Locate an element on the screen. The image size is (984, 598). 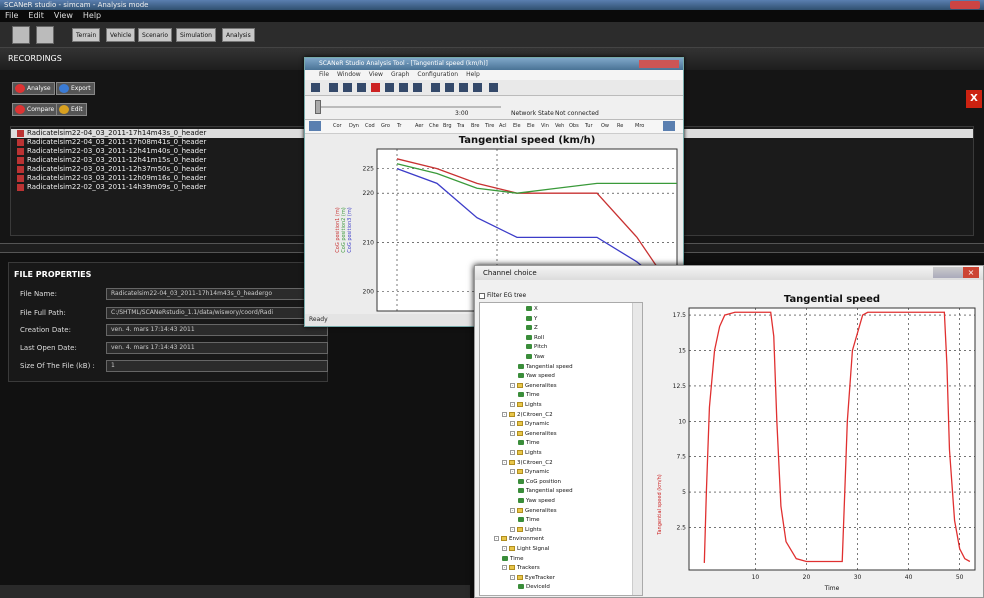
tab: Veh is located at coordinates (559, 126).